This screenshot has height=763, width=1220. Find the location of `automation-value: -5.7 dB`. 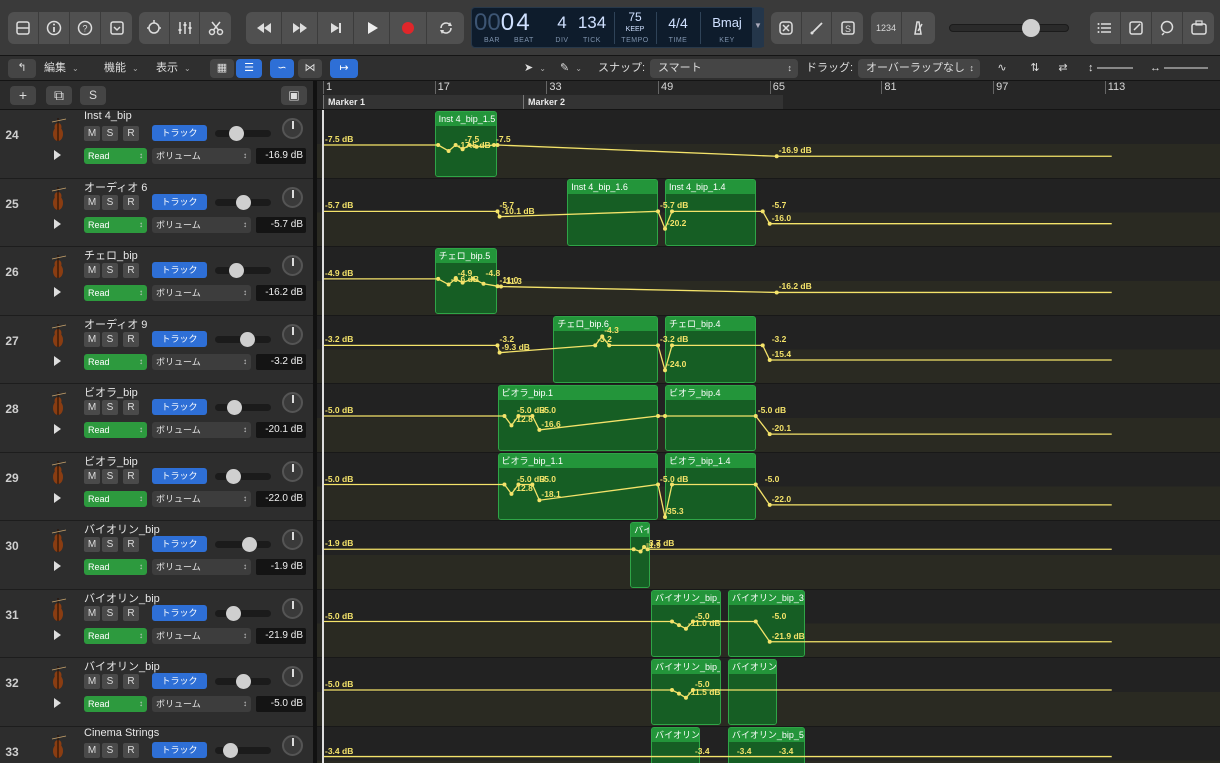

automation-value: -5.7 dB is located at coordinates (281, 224).